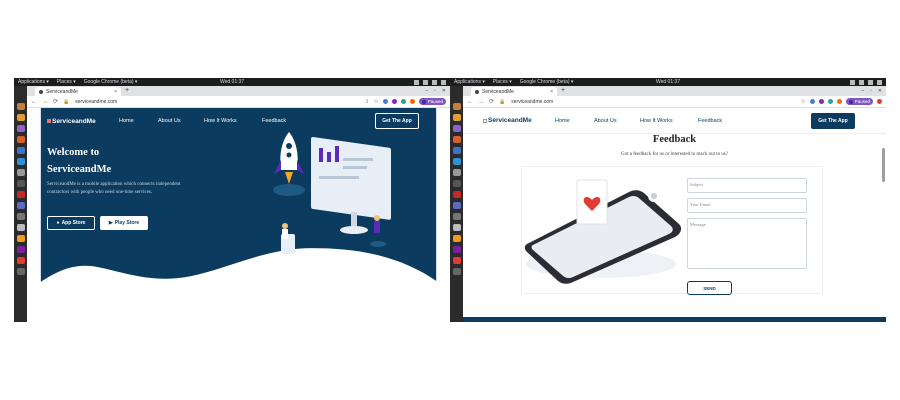  What do you see at coordinates (747, 205) in the screenshot?
I see `email-field: Your Email` at bounding box center [747, 205].